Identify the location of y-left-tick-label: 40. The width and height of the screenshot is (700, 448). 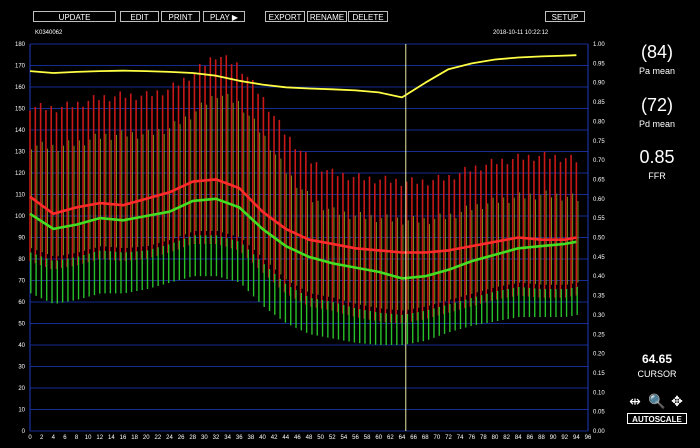
(21, 346).